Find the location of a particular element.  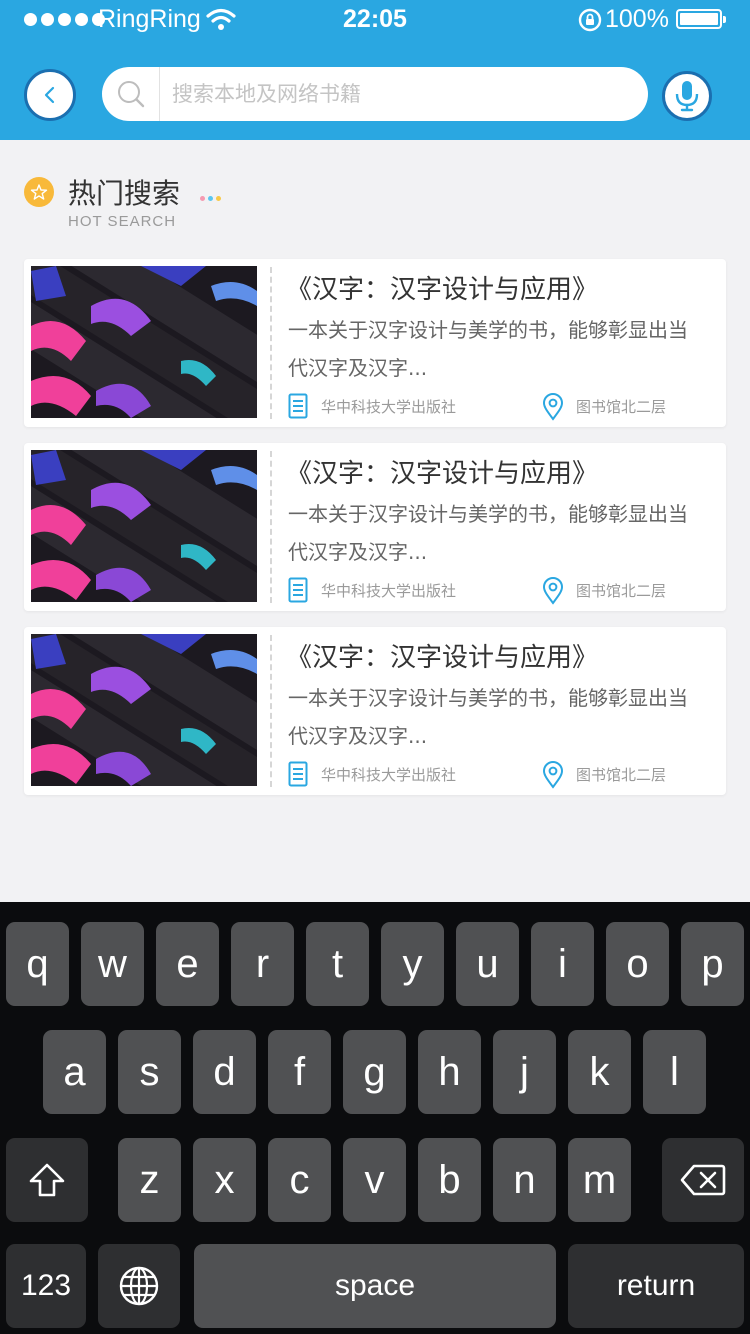

key-e: e is located at coordinates (187, 964).